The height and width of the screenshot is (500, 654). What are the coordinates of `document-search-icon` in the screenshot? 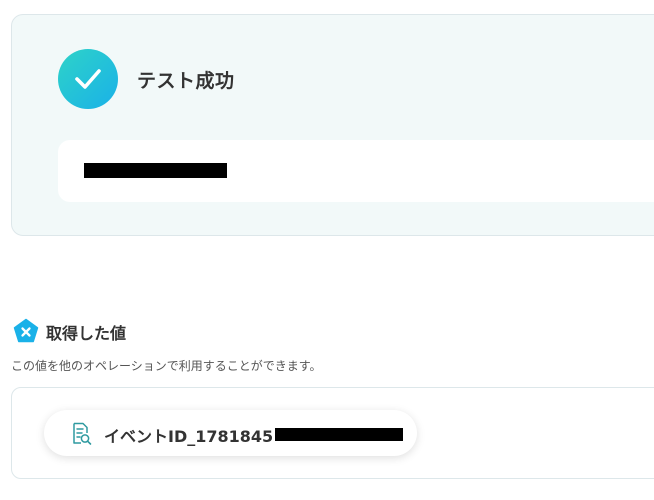 It's located at (82, 433).